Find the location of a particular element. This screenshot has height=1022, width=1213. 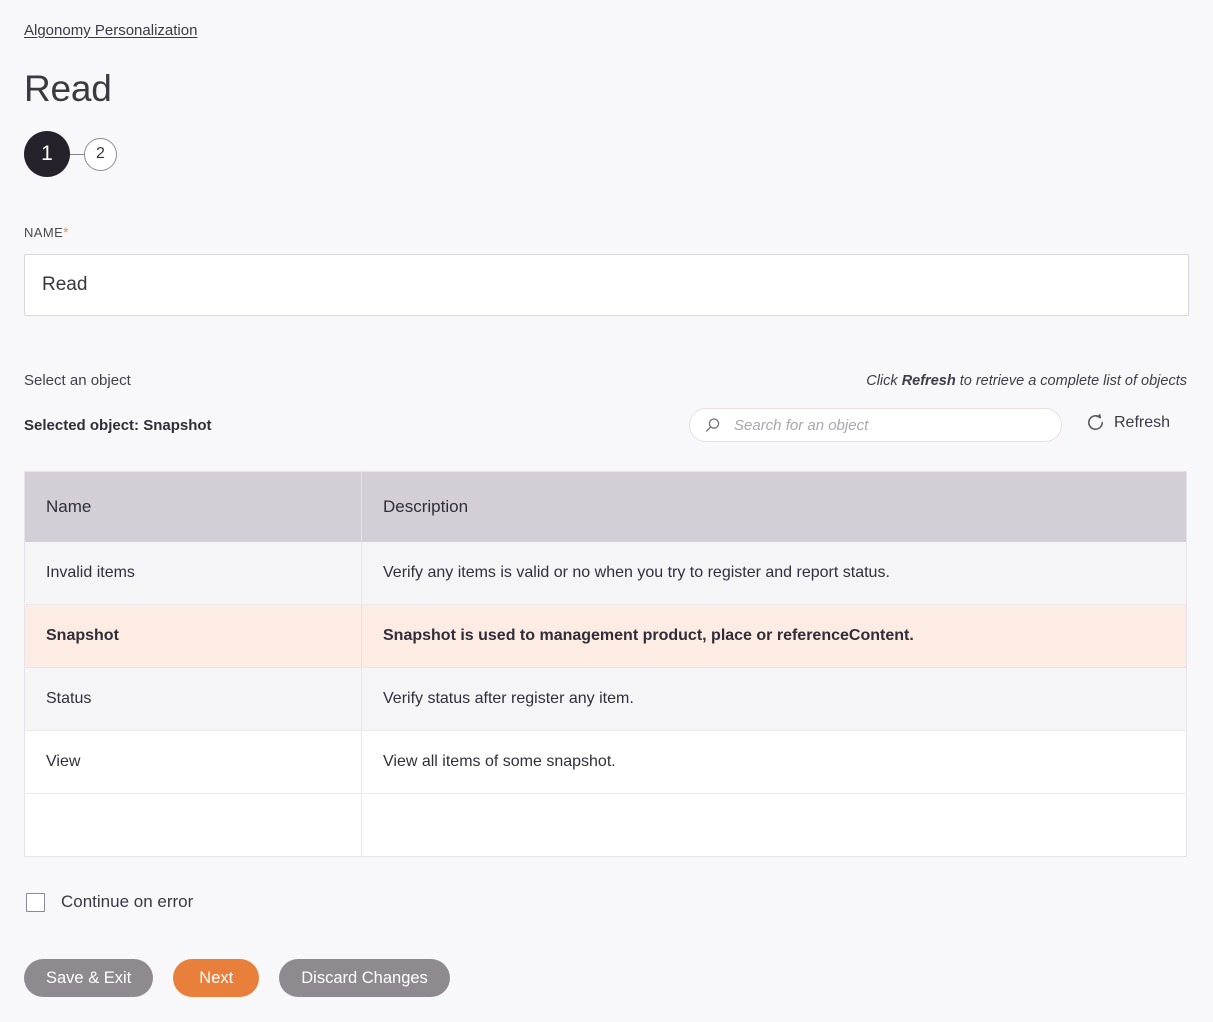

breadcrumb-algonomy-personalization: Algonomy Personalization is located at coordinates (110, 31).